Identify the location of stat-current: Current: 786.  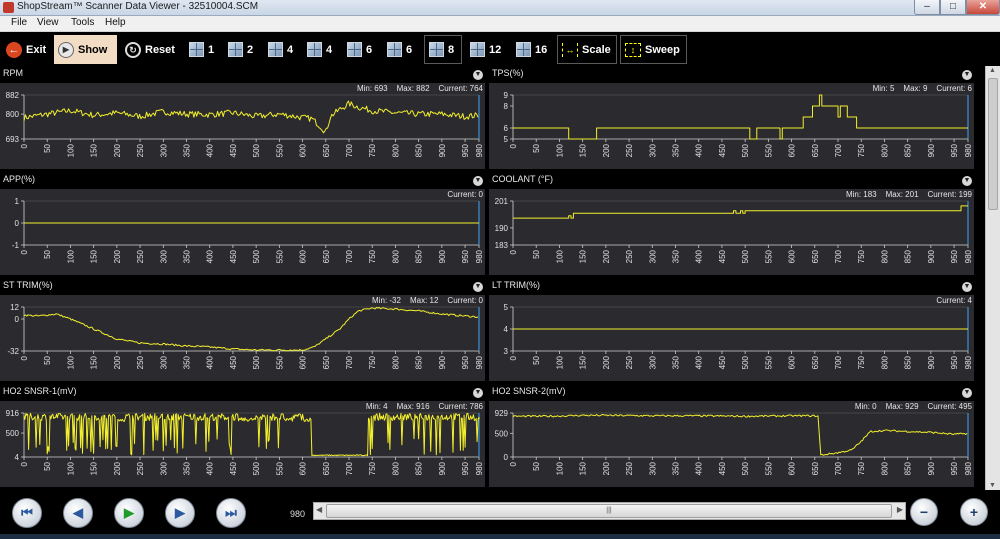
(460, 406).